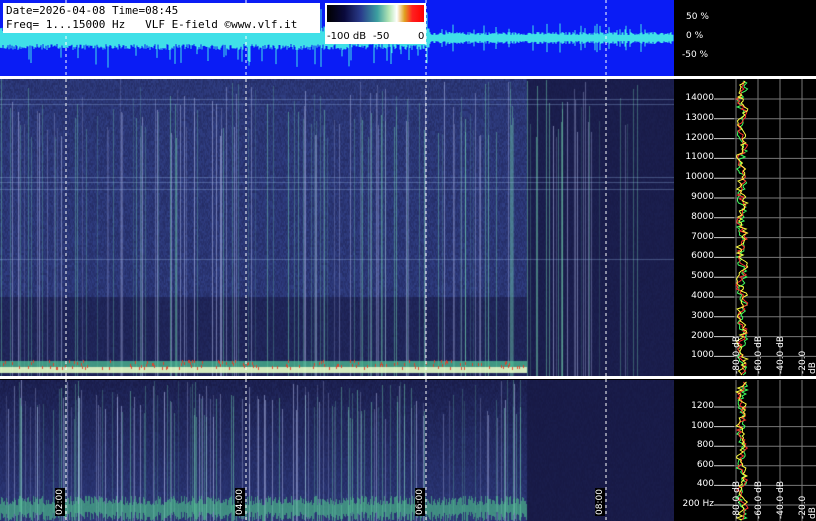 The width and height of the screenshot is (816, 521). What do you see at coordinates (699, 137) in the screenshot?
I see `frequency-label: 12000` at bounding box center [699, 137].